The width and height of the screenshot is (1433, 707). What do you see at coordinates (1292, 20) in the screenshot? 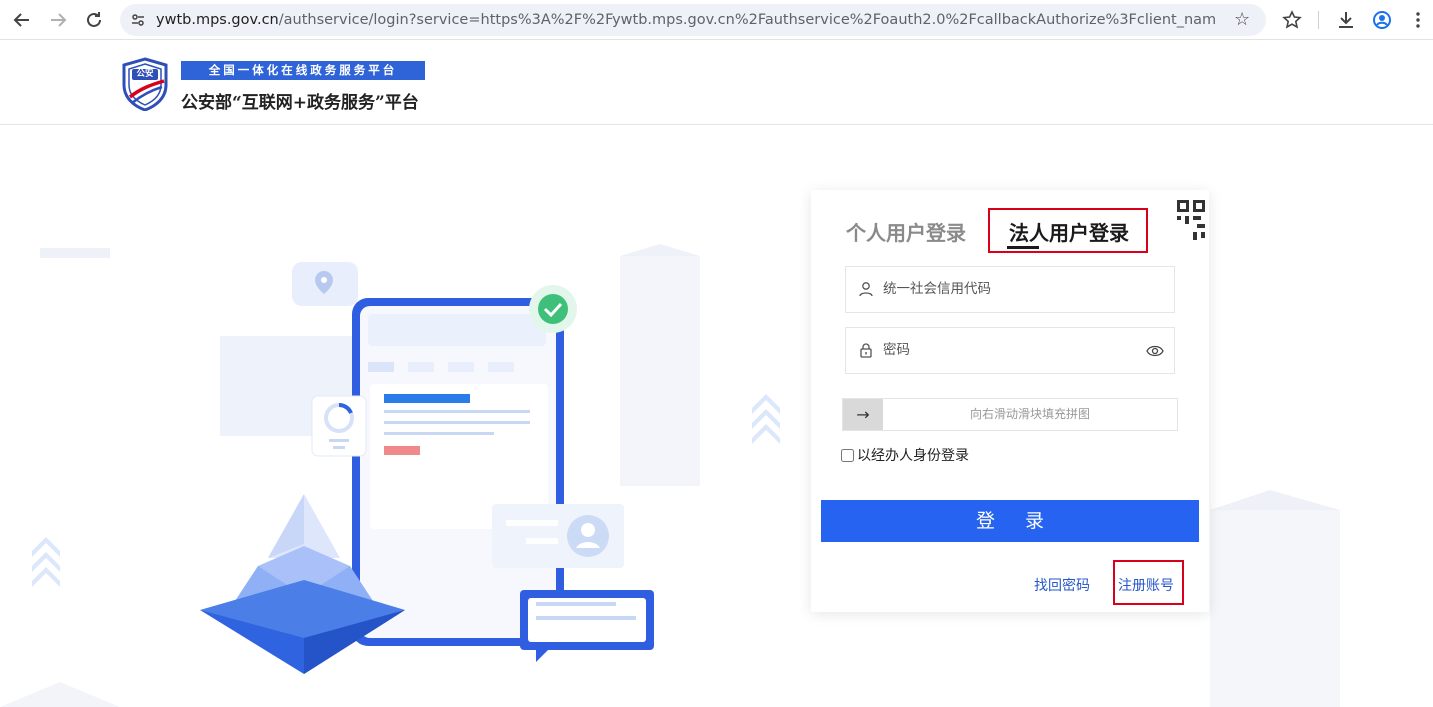
I see `extensions-star-icon` at bounding box center [1292, 20].